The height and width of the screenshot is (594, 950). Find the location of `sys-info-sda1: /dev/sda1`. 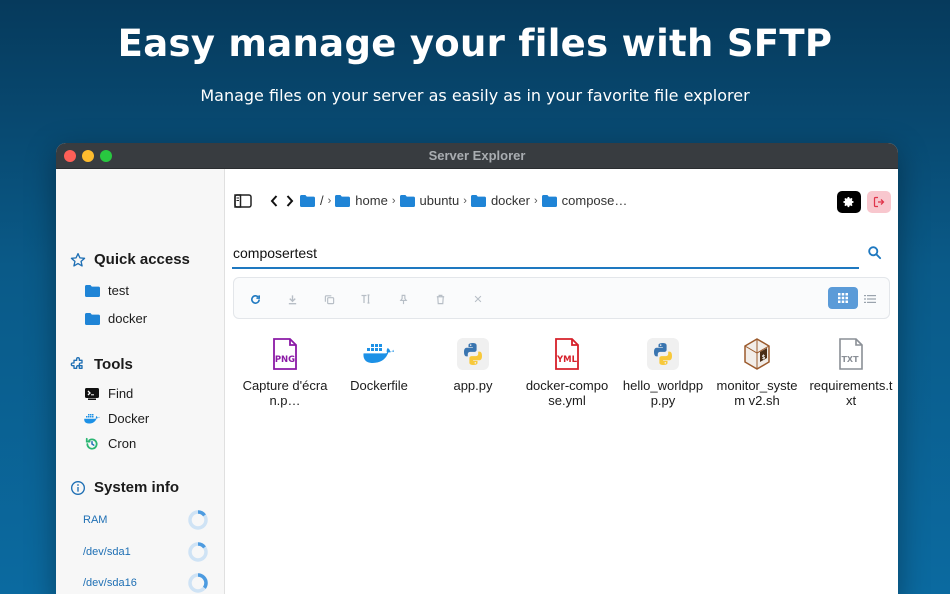

sys-info-sda1: /dev/sda1 is located at coordinates (146, 552).